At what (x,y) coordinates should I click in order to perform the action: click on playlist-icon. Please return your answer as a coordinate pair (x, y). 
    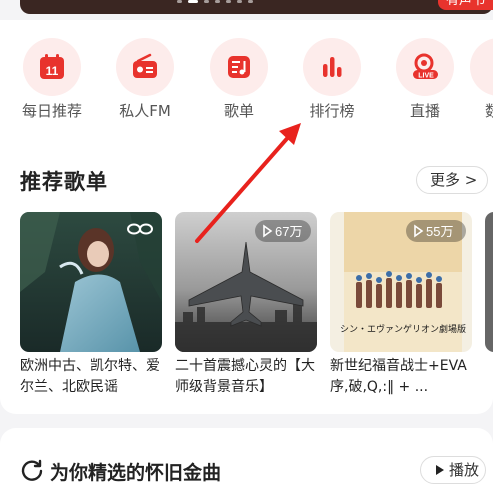
    Looking at the image, I should click on (239, 67).